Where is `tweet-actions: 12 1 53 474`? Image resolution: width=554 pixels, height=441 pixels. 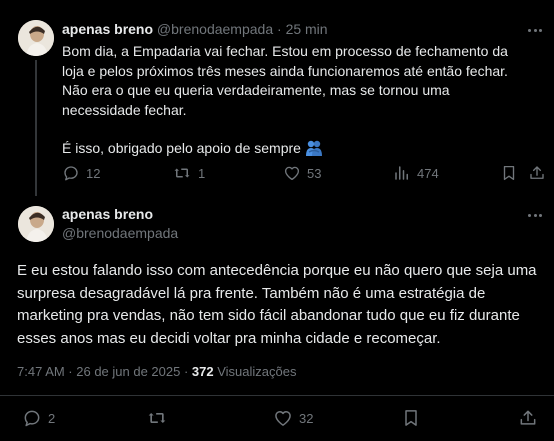 tweet-actions: 12 1 53 474 is located at coordinates (277, 174).